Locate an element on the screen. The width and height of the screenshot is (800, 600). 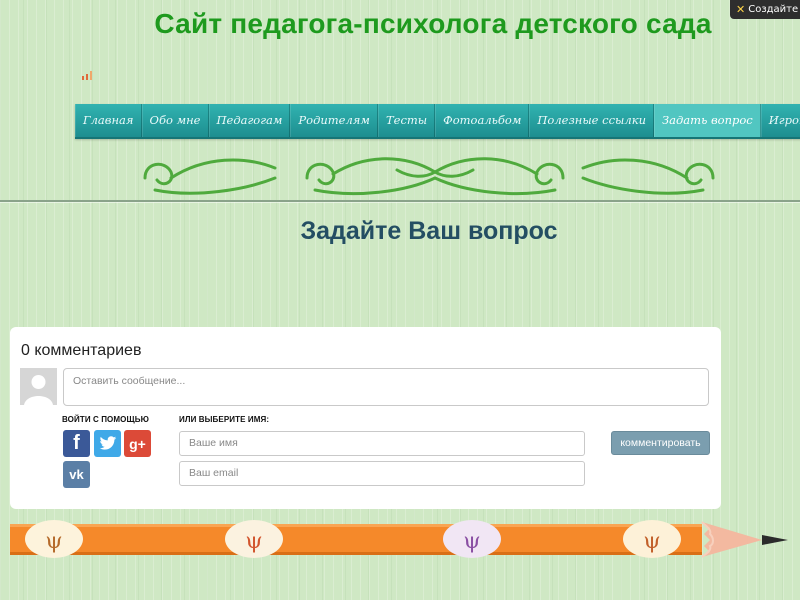
choose-name-label: ИЛИ ВЫБЕРИТЕ ИМЯ: is located at coordinates (224, 419).